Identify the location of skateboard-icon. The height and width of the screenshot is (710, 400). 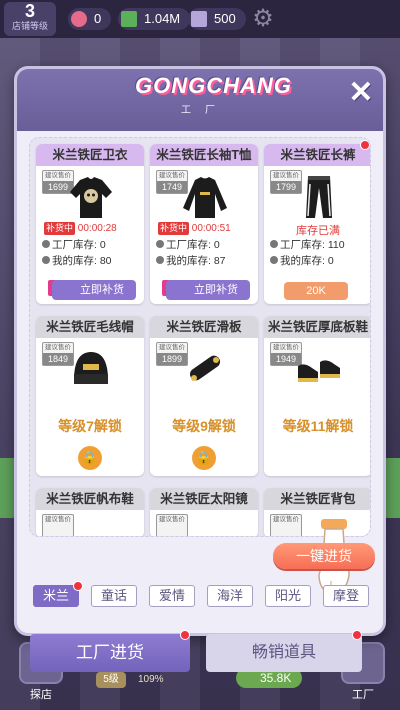
(205, 368).